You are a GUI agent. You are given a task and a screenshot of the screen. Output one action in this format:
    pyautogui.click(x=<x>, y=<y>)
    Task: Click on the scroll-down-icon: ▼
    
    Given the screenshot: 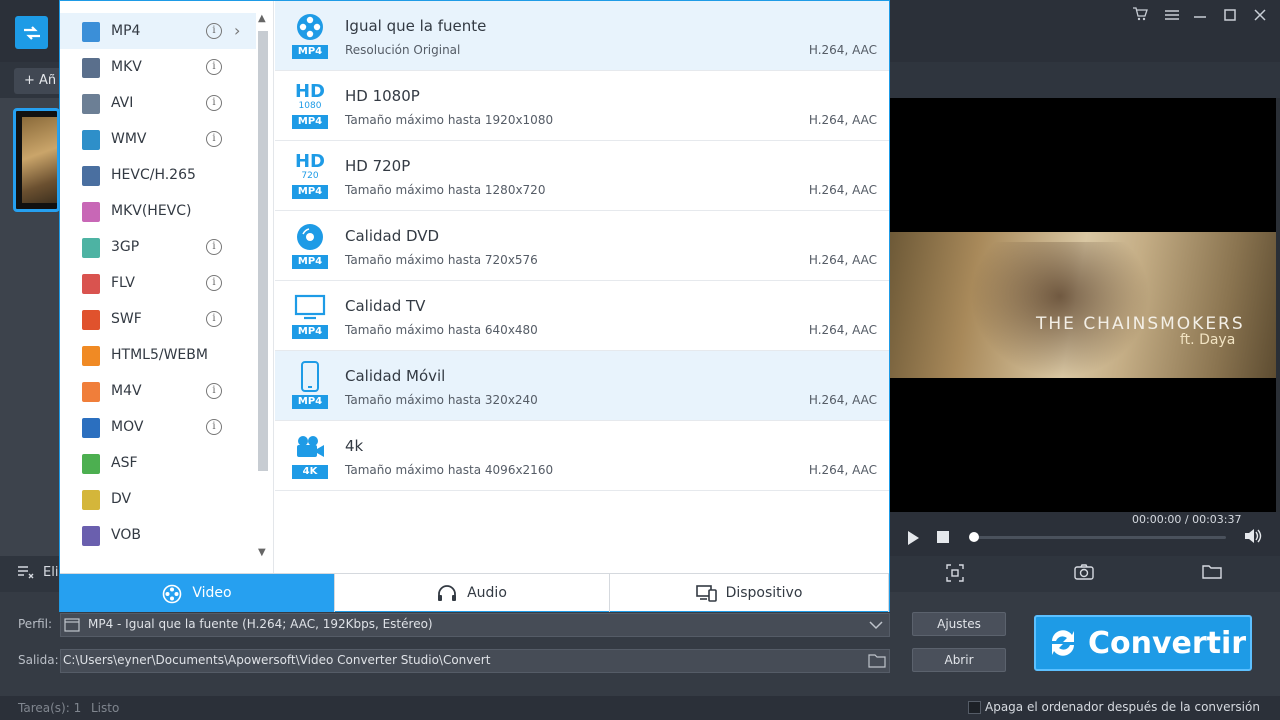 What is the action you would take?
    pyautogui.click(x=262, y=552)
    